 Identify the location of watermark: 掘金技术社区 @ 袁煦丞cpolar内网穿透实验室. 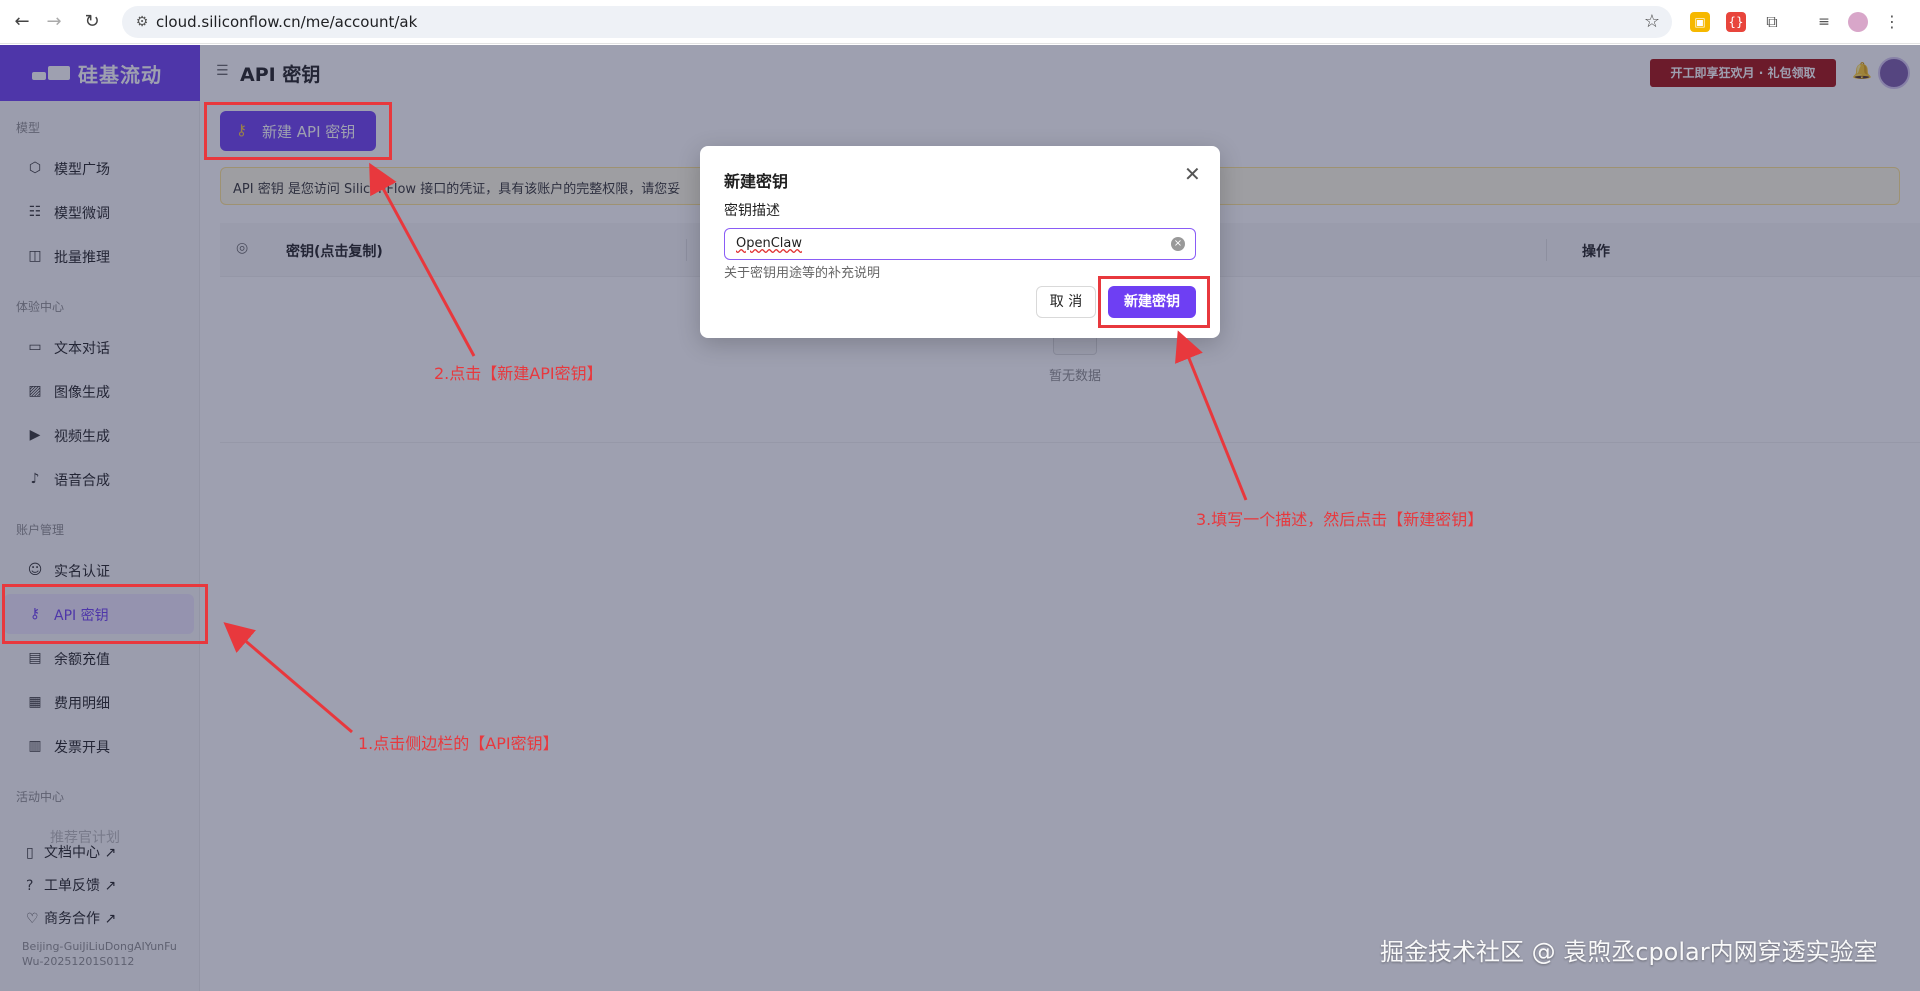
(1629, 952).